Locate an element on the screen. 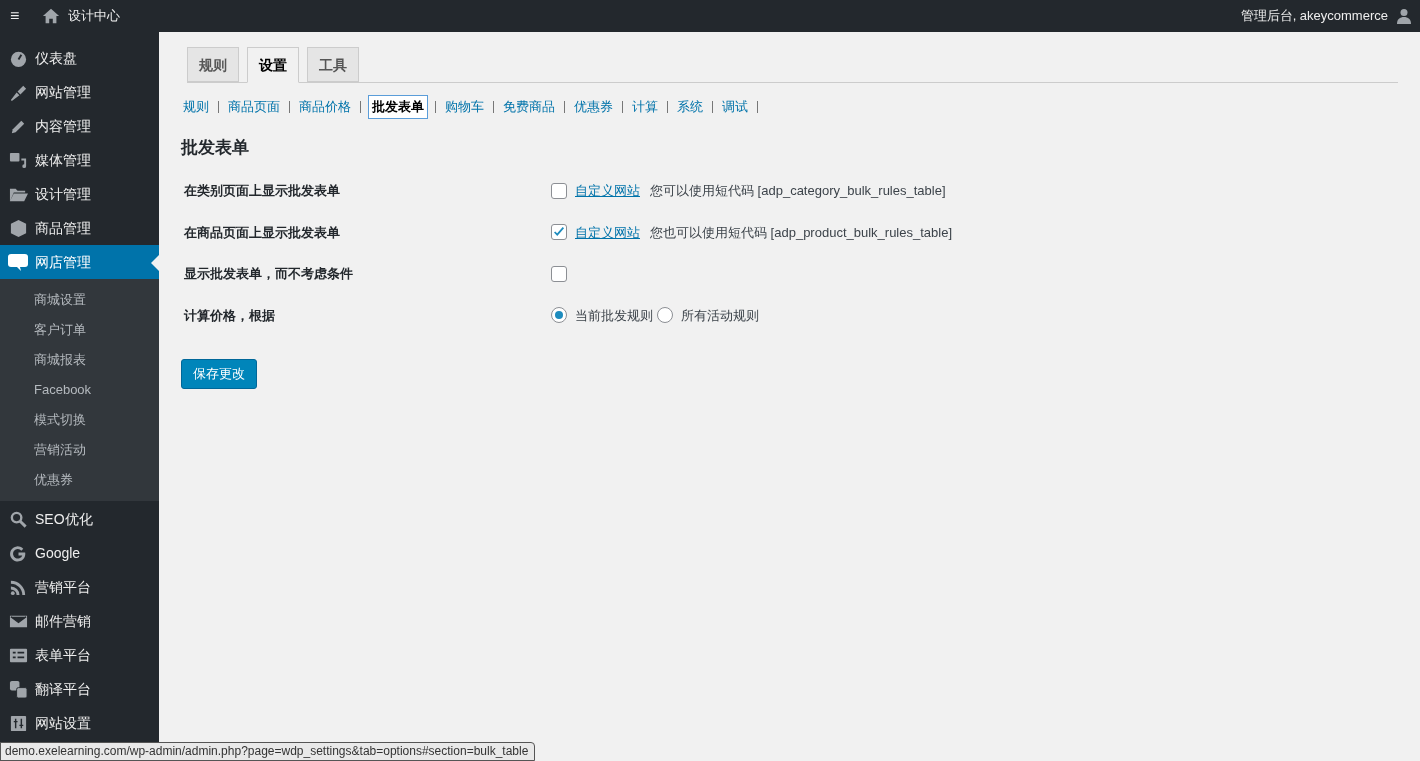  sidebar-item: 仪表盘 is located at coordinates (79, 58).